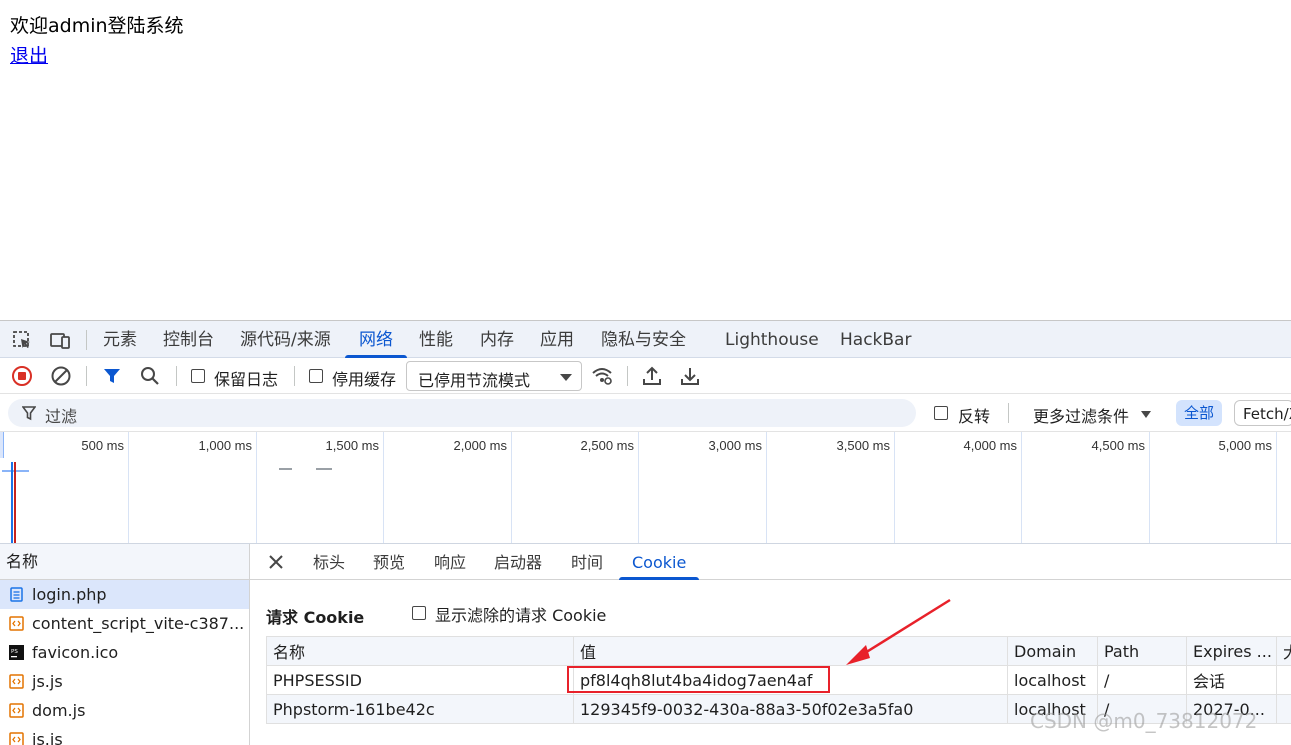 This screenshot has width=1291, height=745. Describe the element at coordinates (59, 710) in the screenshot. I see `request-name: dom.js` at that location.